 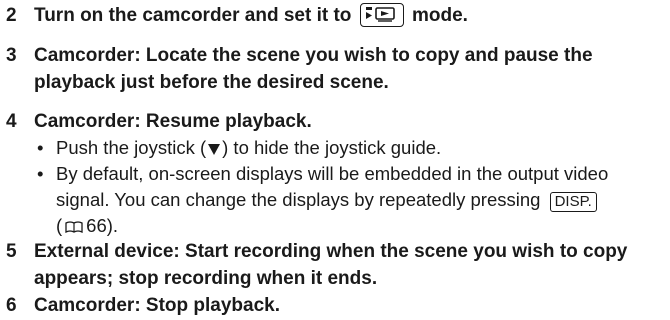 What do you see at coordinates (193, 15) in the screenshot?
I see `step-text-before: Turn on the camcorder and set it to` at bounding box center [193, 15].